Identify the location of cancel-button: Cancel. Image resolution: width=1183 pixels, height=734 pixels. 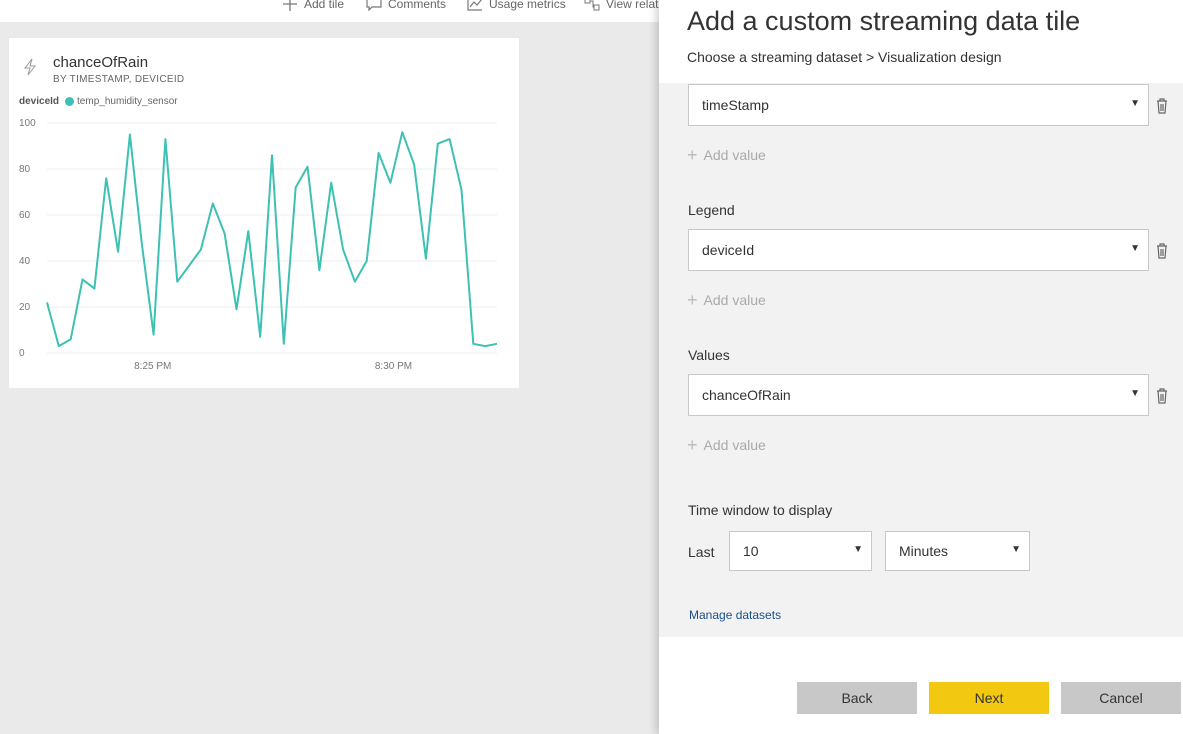
(1121, 698).